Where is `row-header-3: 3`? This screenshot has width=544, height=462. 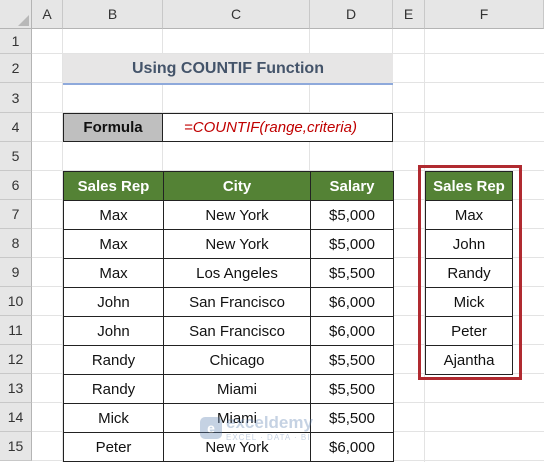
row-header-3: 3 is located at coordinates (16, 98).